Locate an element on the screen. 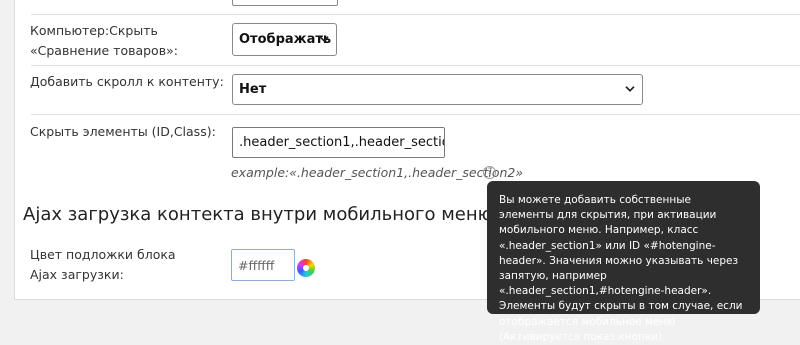 The image size is (800, 345). scroll-select-value: Нет is located at coordinates (253, 89).